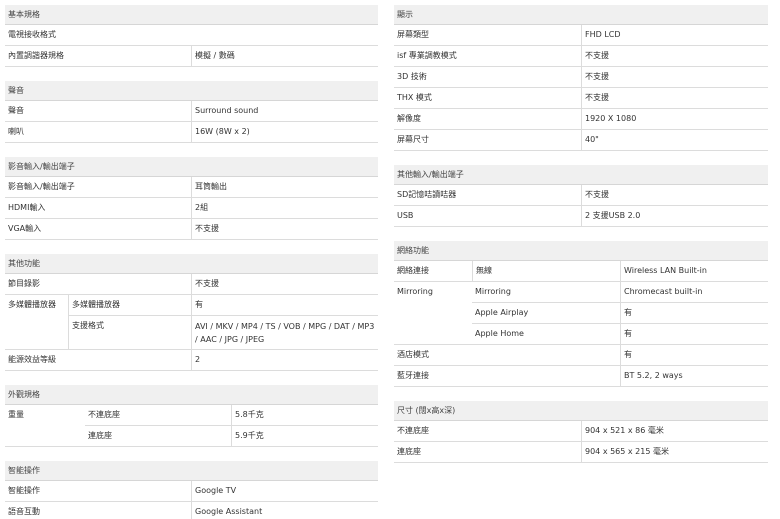 The image size is (780, 519). Describe the element at coordinates (581, 140) in the screenshot. I see `spec-row: 屏幕尺寸 40"` at that location.